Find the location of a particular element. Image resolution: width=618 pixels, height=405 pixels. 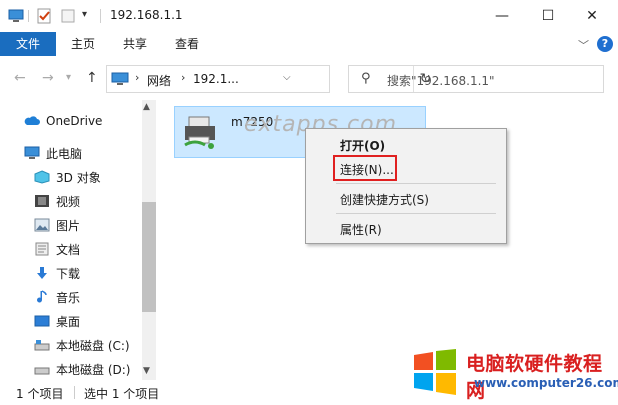

status-separator is located at coordinates (74, 392).